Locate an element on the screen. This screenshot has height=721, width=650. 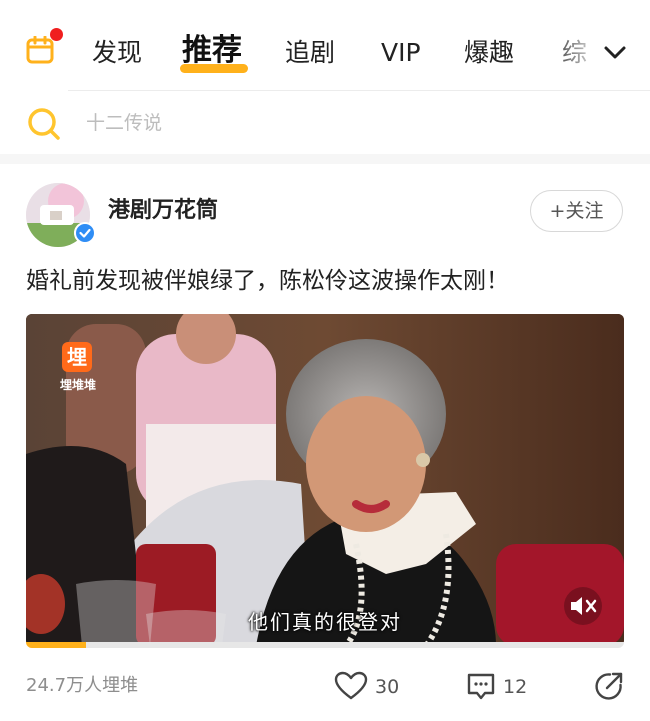
share-icon is located at coordinates (609, 686).